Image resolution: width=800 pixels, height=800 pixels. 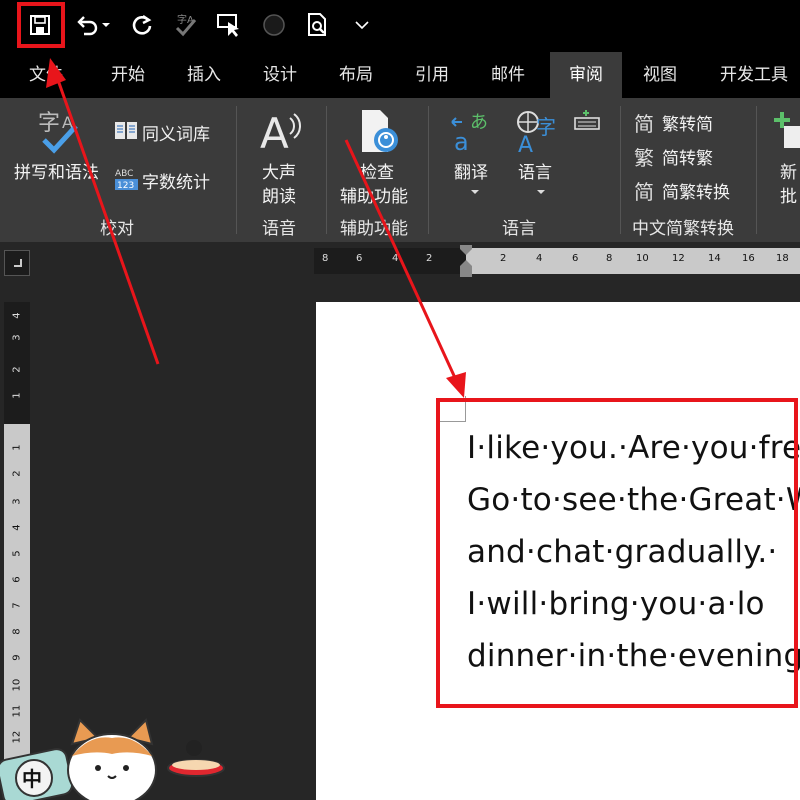 What do you see at coordinates (32, 779) in the screenshot?
I see `badge-text: 中` at bounding box center [32, 779].